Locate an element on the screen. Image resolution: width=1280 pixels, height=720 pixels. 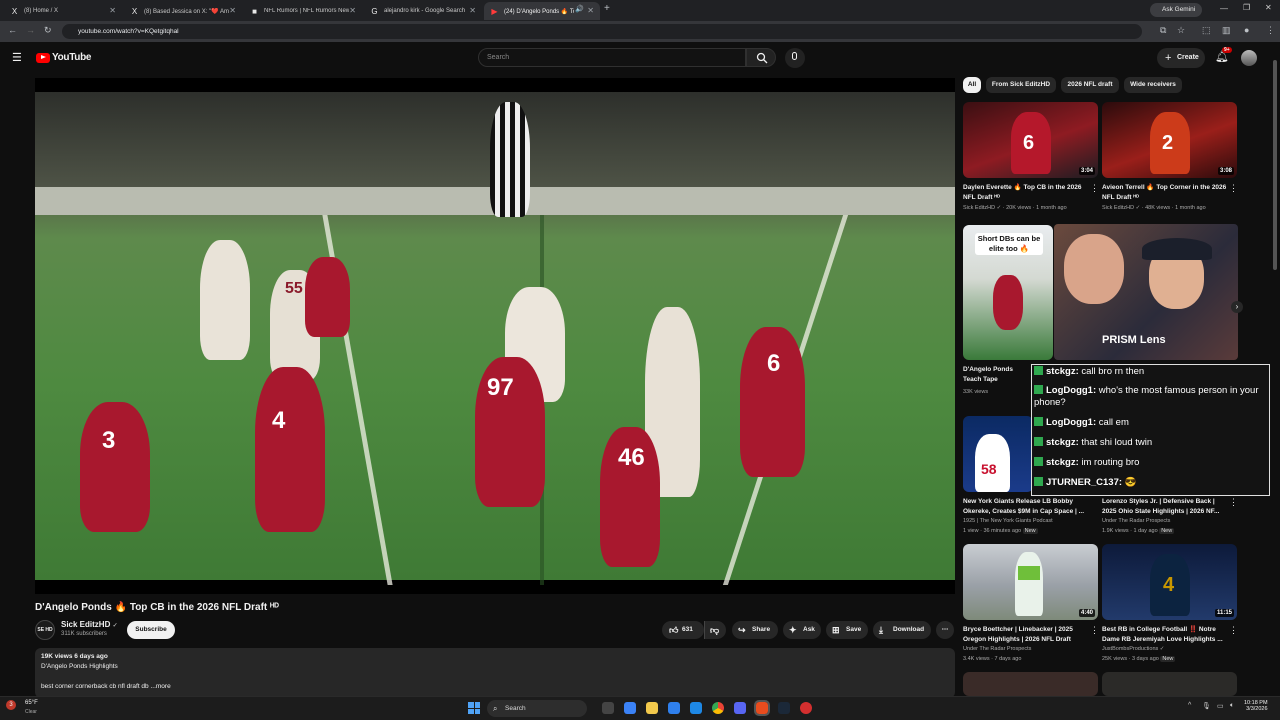
windows-start-icon is located at coordinates (474, 708).